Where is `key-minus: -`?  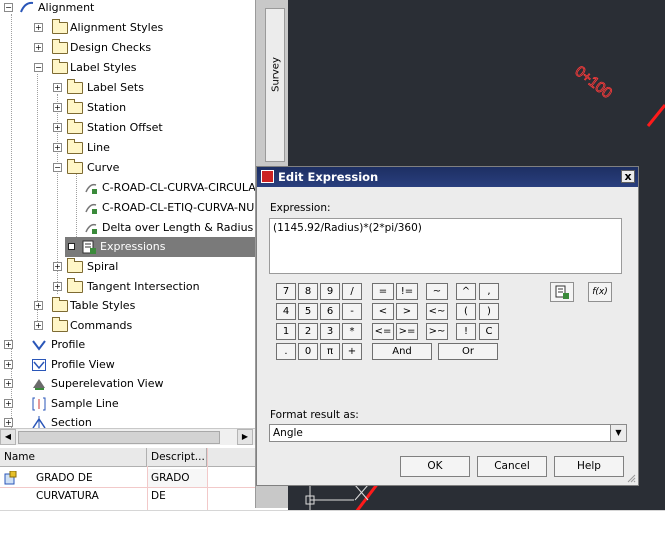
key-minus: - is located at coordinates (352, 311).